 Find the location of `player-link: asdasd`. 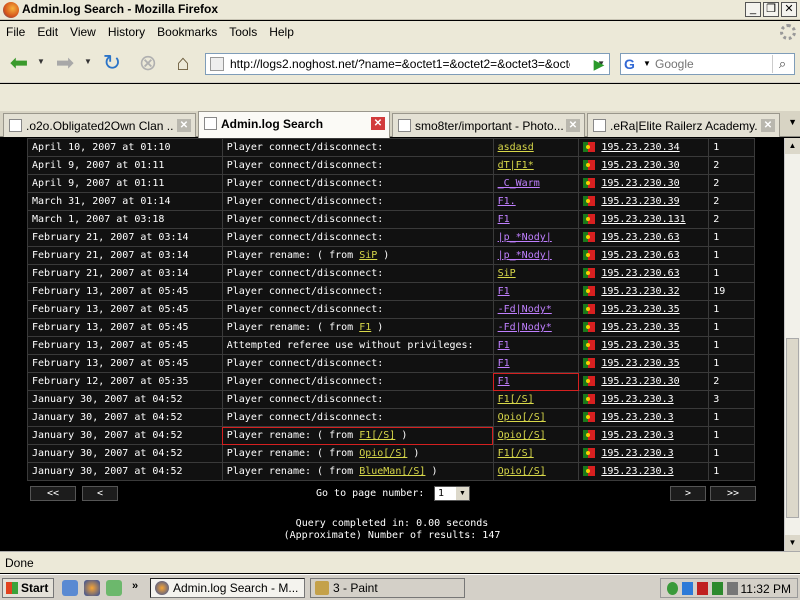

player-link: asdasd is located at coordinates (516, 147).